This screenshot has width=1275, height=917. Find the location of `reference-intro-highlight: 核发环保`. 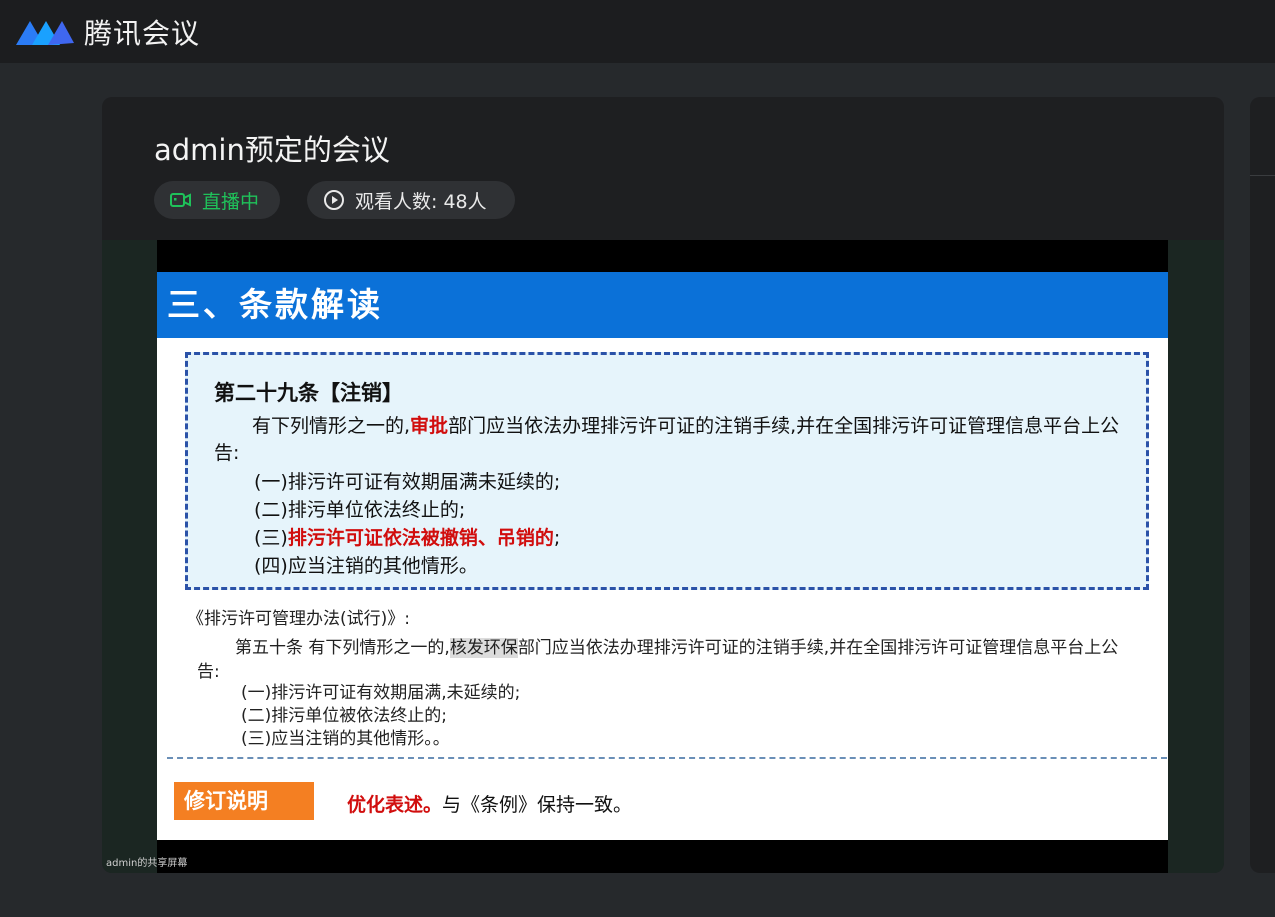

reference-intro-highlight: 核发环保 is located at coordinates (483, 648).